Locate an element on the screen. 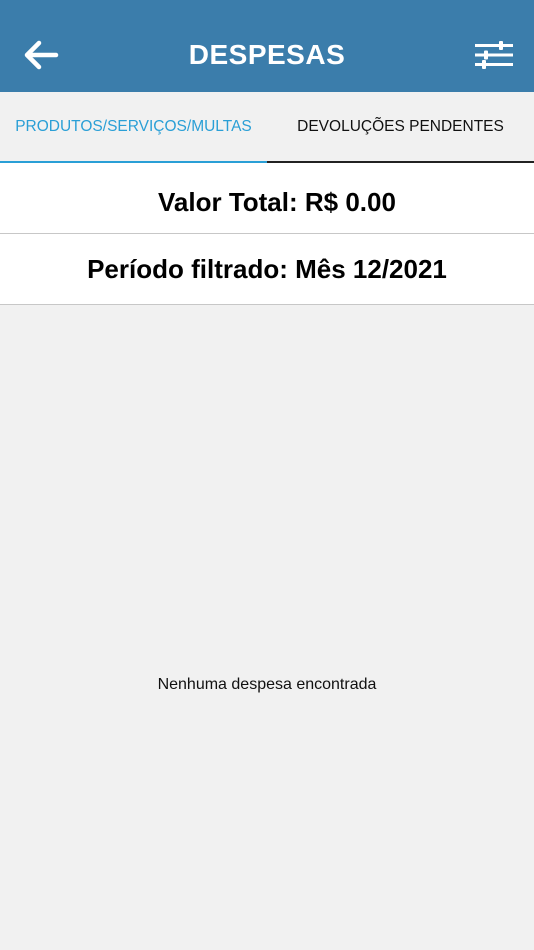 This screenshot has height=950, width=534. page-title: DESPESAS is located at coordinates (267, 54).